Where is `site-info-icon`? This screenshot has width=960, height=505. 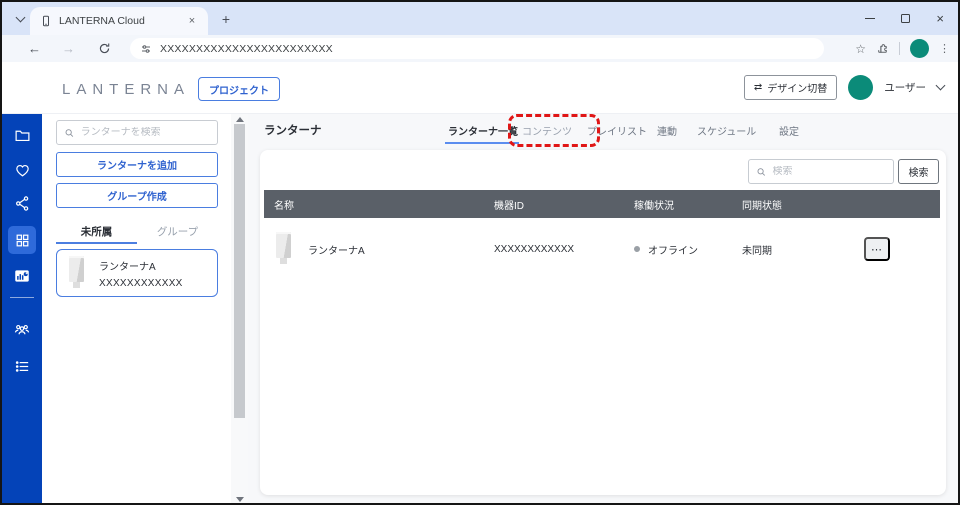
site-info-icon is located at coordinates (146, 49).